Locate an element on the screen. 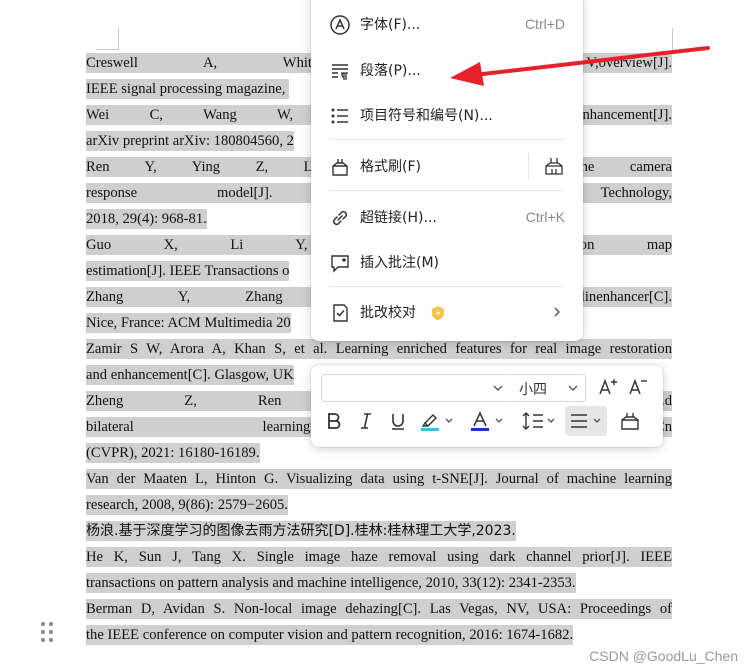 Image resolution: width=752 pixels, height=672 pixels. watermark: CSDN @GoodLu_Chen is located at coordinates (663, 656).